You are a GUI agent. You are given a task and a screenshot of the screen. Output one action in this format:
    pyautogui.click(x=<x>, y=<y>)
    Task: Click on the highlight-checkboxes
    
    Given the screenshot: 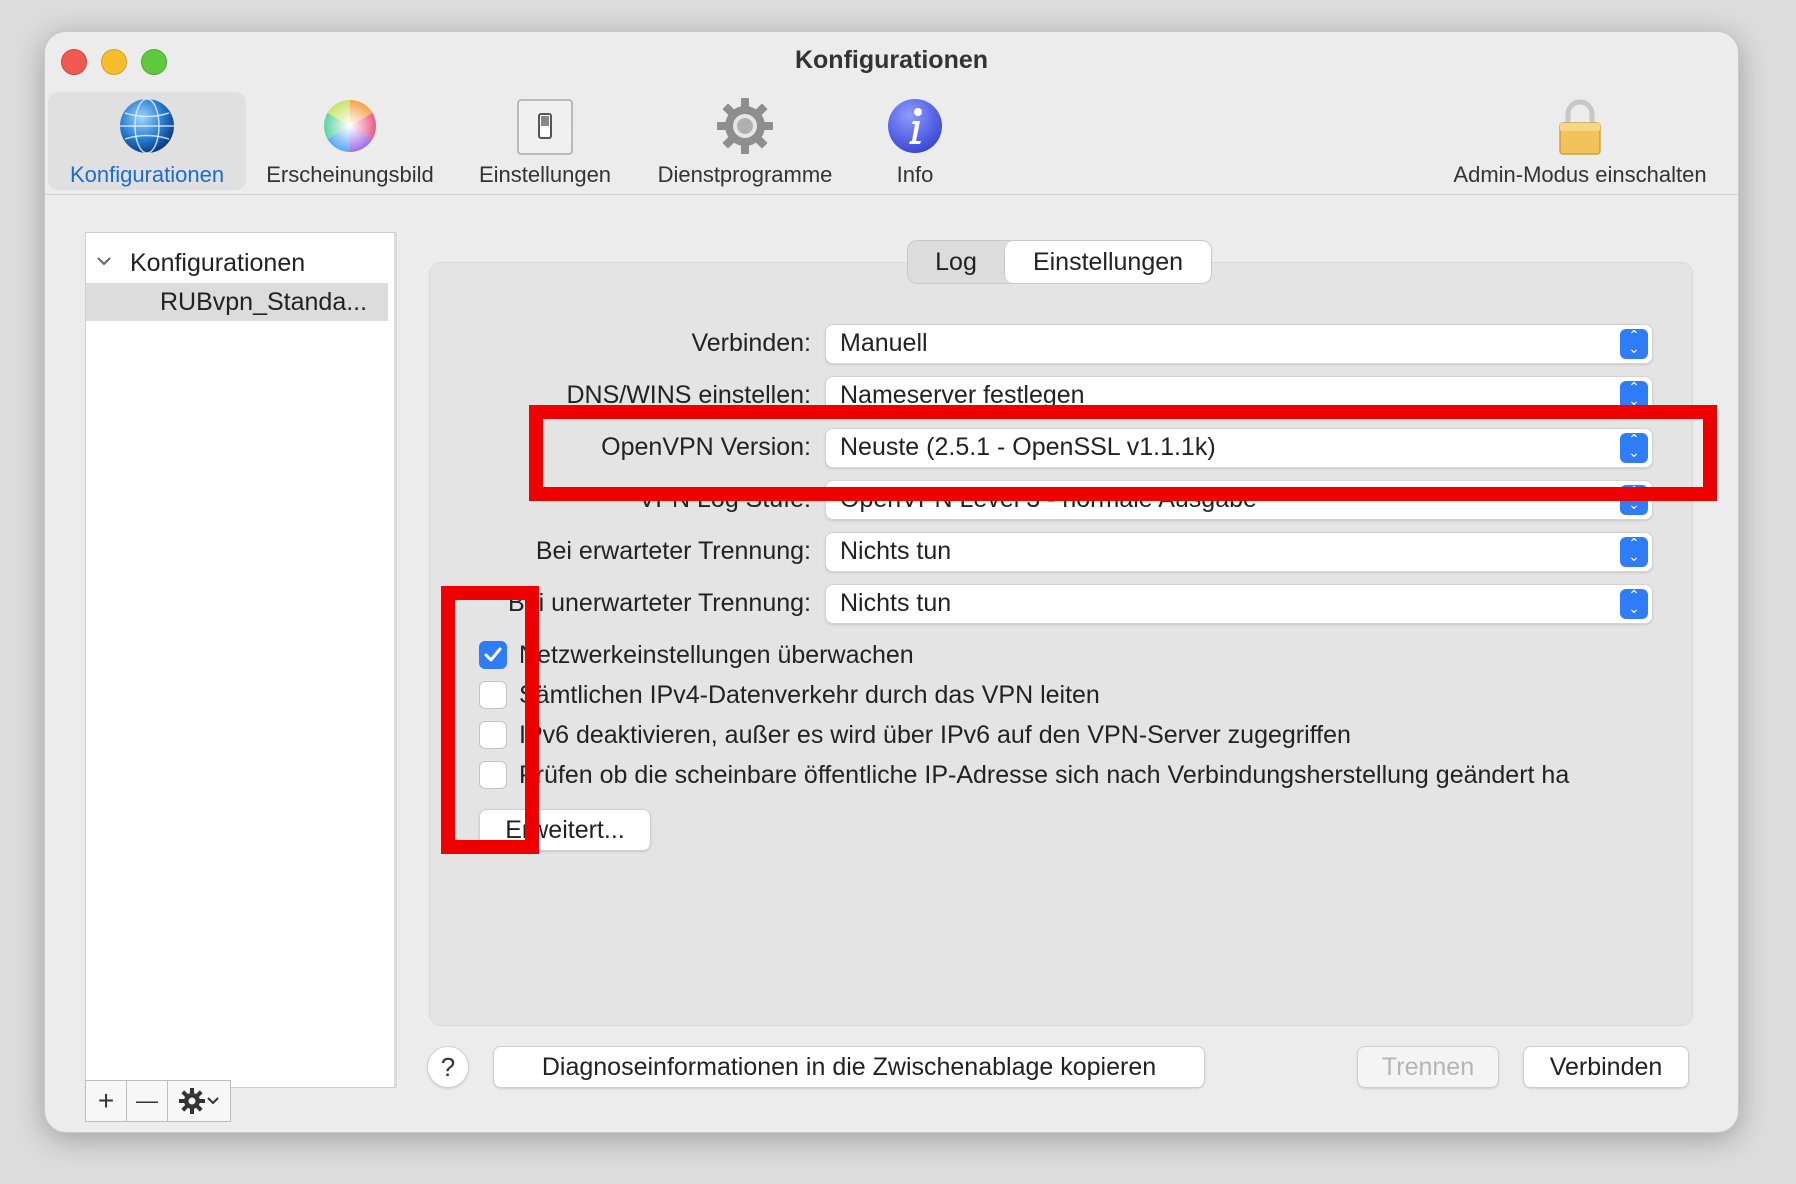 What is the action you would take?
    pyautogui.click(x=490, y=720)
    